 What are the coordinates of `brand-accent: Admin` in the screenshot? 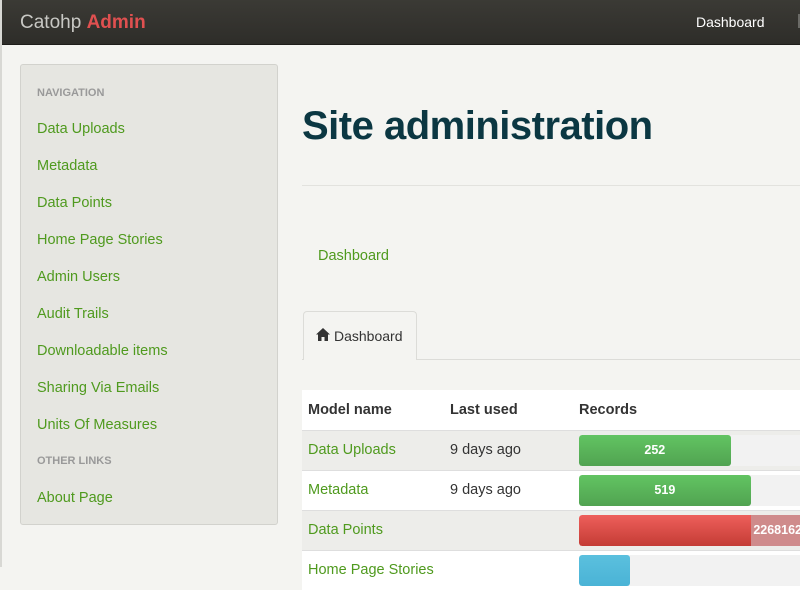 It's located at (116, 22).